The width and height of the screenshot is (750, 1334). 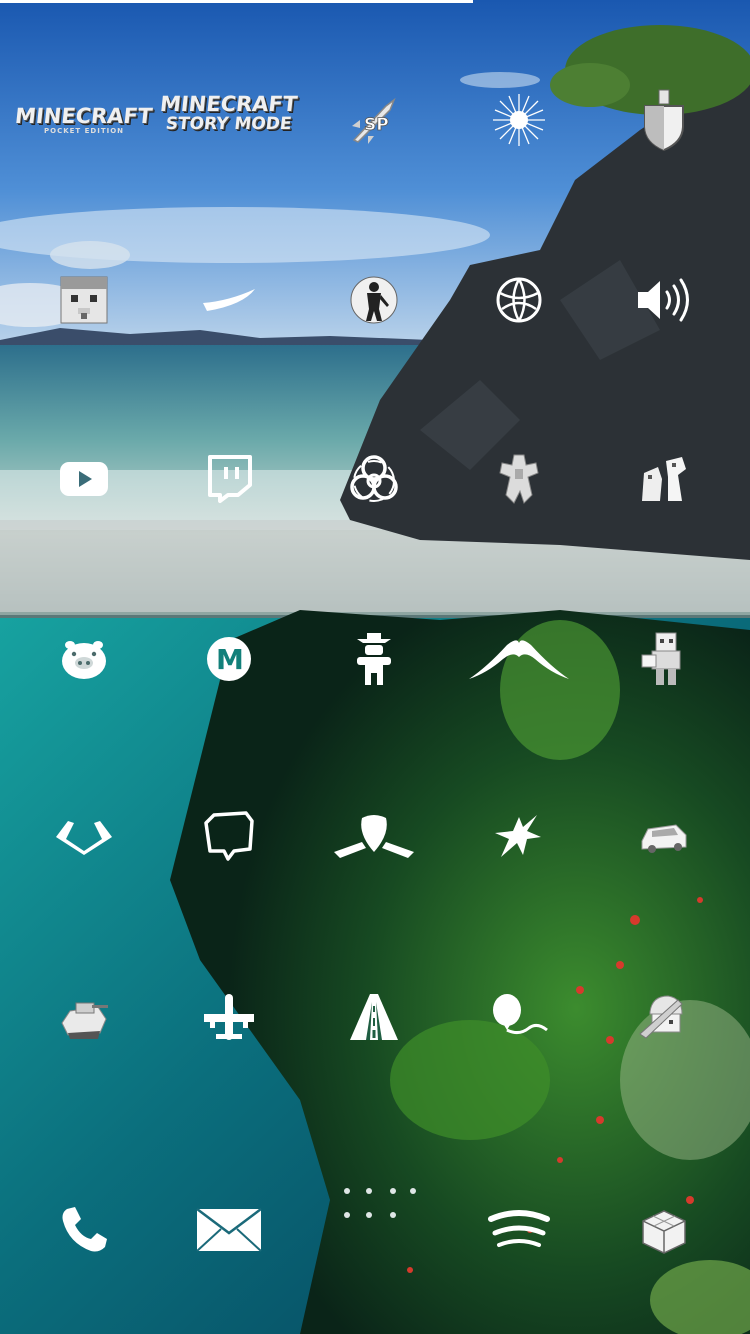 I want to click on knight-shield-icon, so click(x=664, y=120).